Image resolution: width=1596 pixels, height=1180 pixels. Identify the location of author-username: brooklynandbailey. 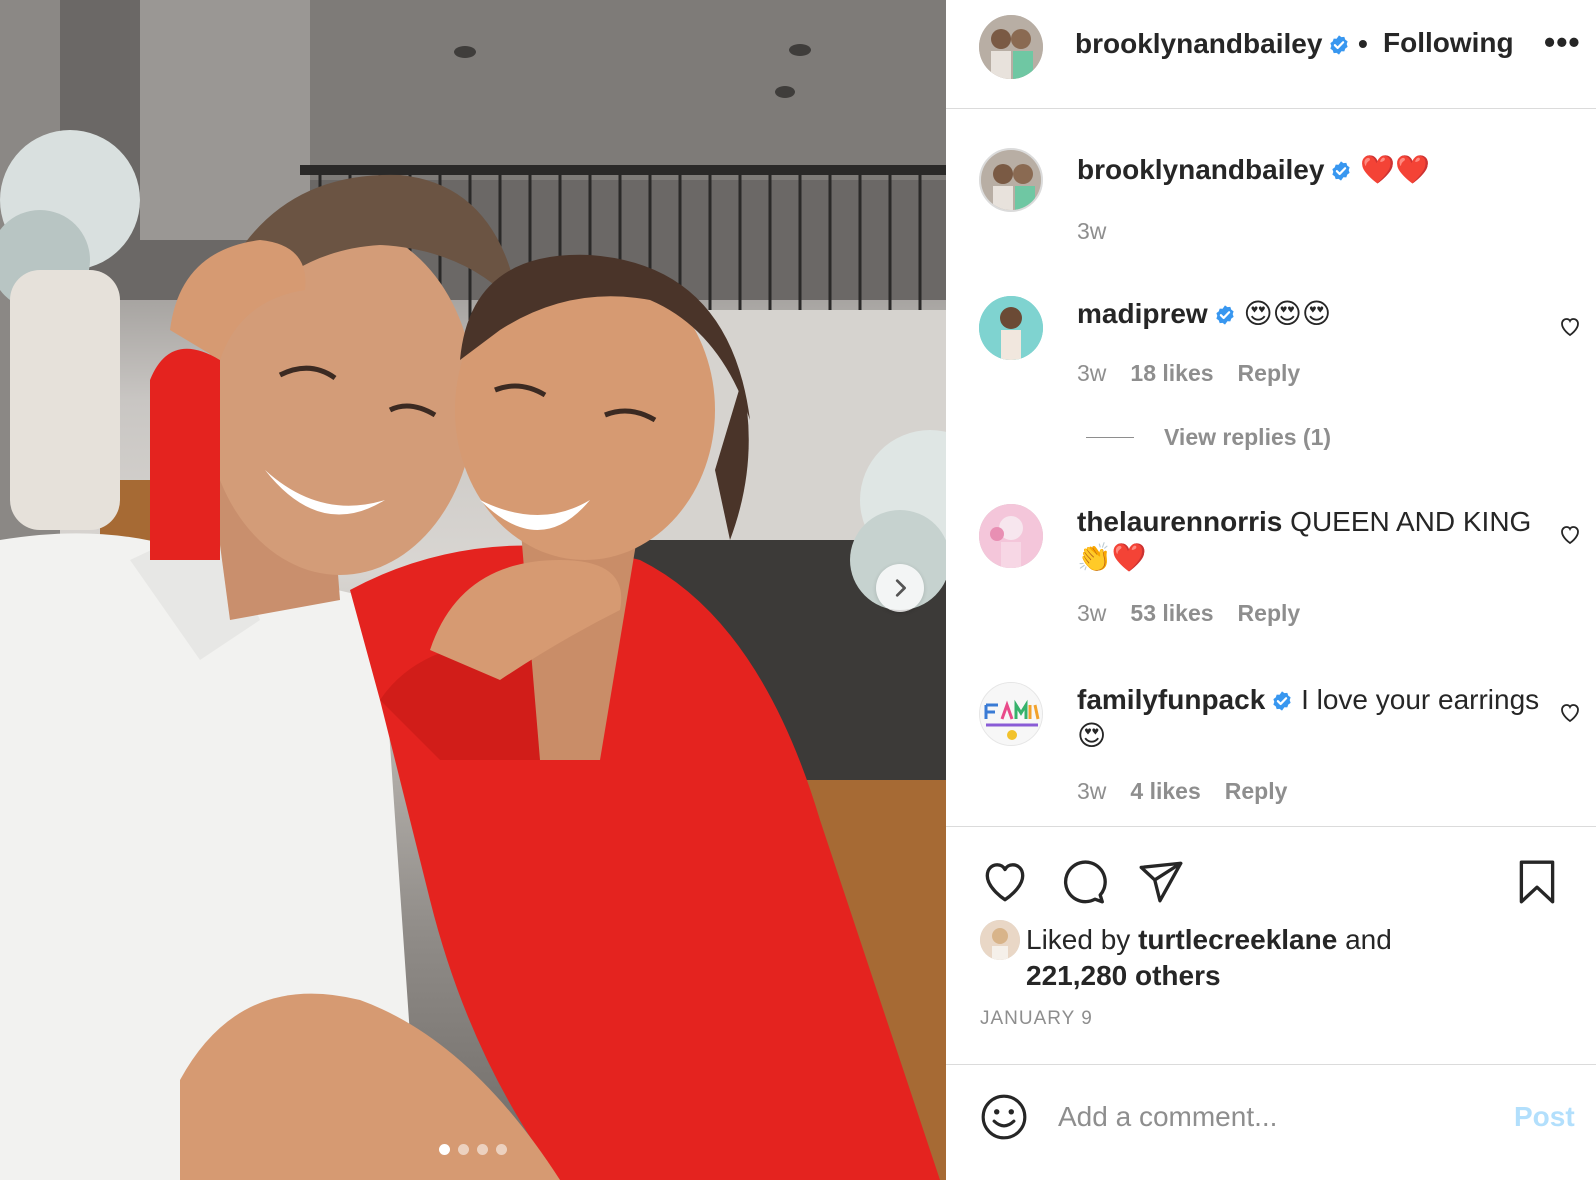
(1212, 44).